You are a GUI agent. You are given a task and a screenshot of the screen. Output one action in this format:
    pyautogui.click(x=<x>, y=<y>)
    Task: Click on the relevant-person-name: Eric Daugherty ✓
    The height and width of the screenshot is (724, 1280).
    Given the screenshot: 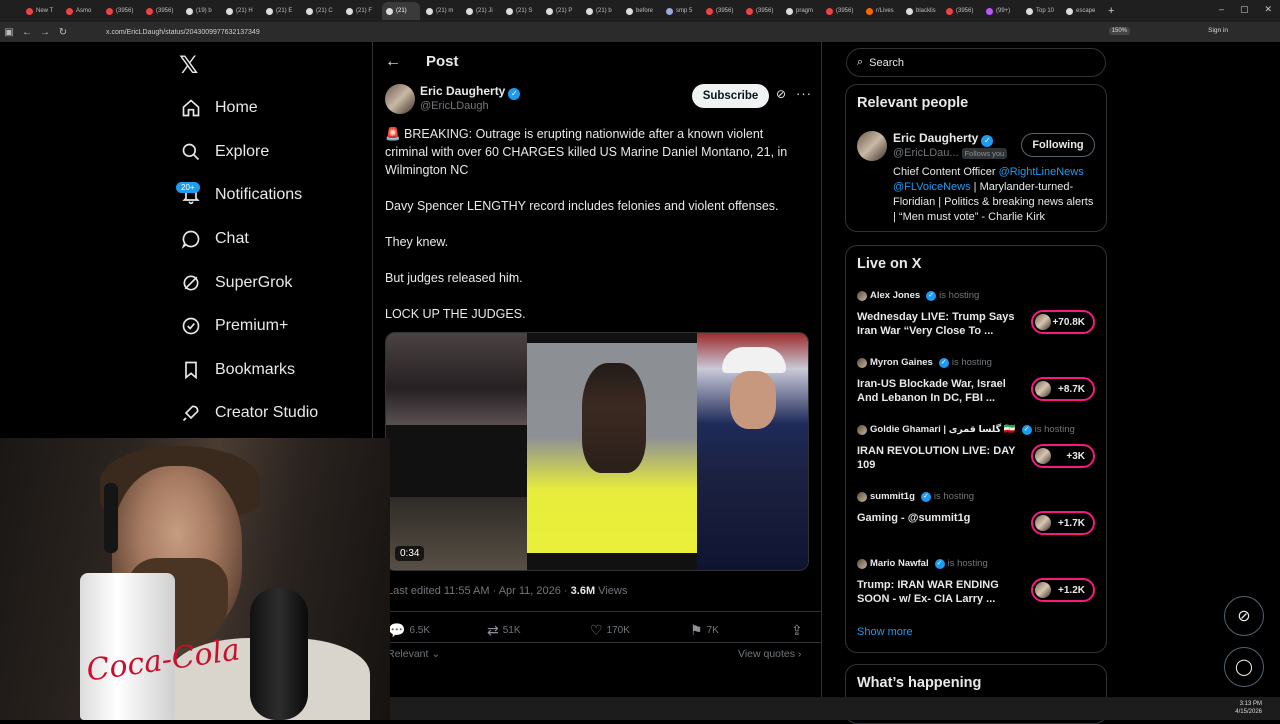 What is the action you would take?
    pyautogui.click(x=943, y=139)
    